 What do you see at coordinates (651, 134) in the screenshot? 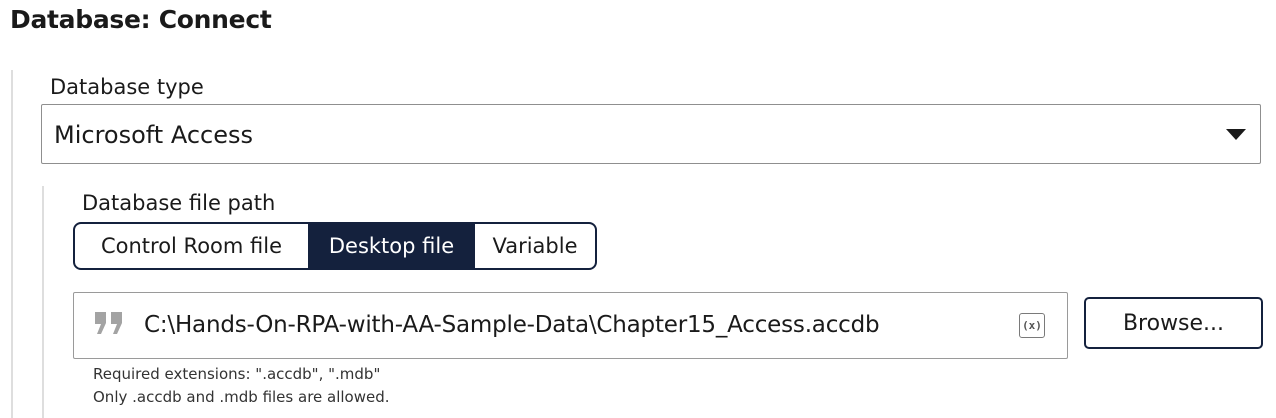
I see `database-type-select: Microsoft Access` at bounding box center [651, 134].